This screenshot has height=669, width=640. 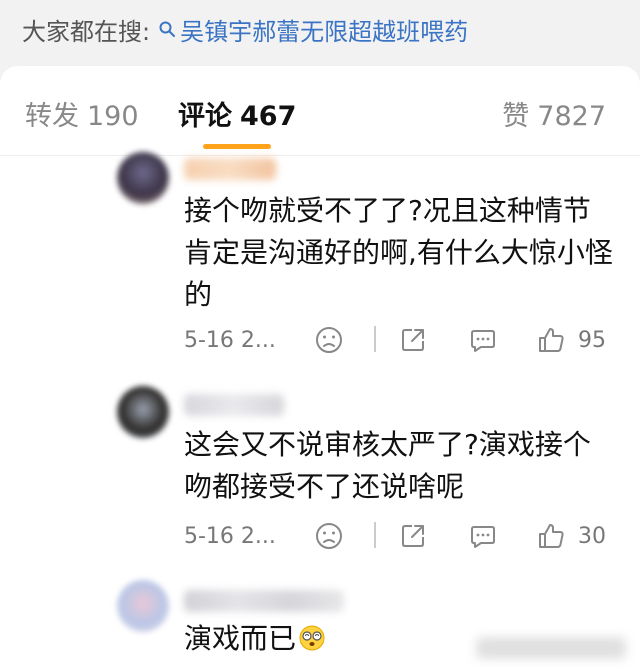 What do you see at coordinates (592, 340) in the screenshot?
I see `like-count: 95` at bounding box center [592, 340].